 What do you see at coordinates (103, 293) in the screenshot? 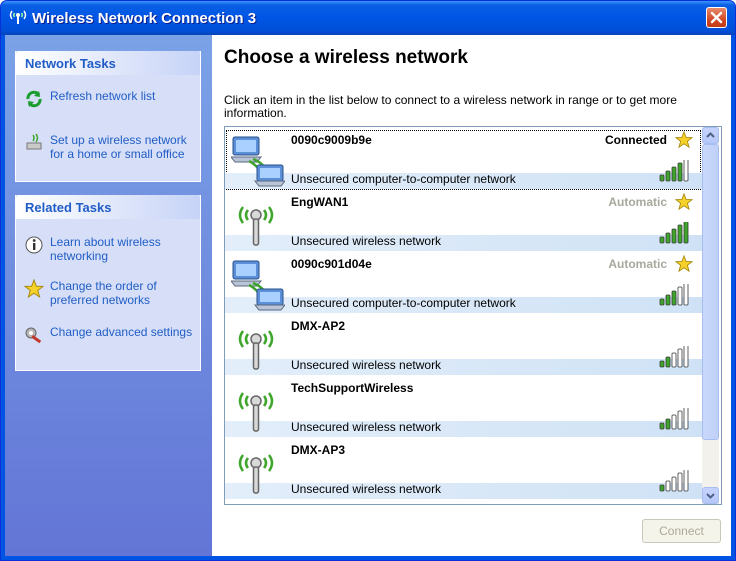
I see `task-label: Change the order of preferred networks` at bounding box center [103, 293].